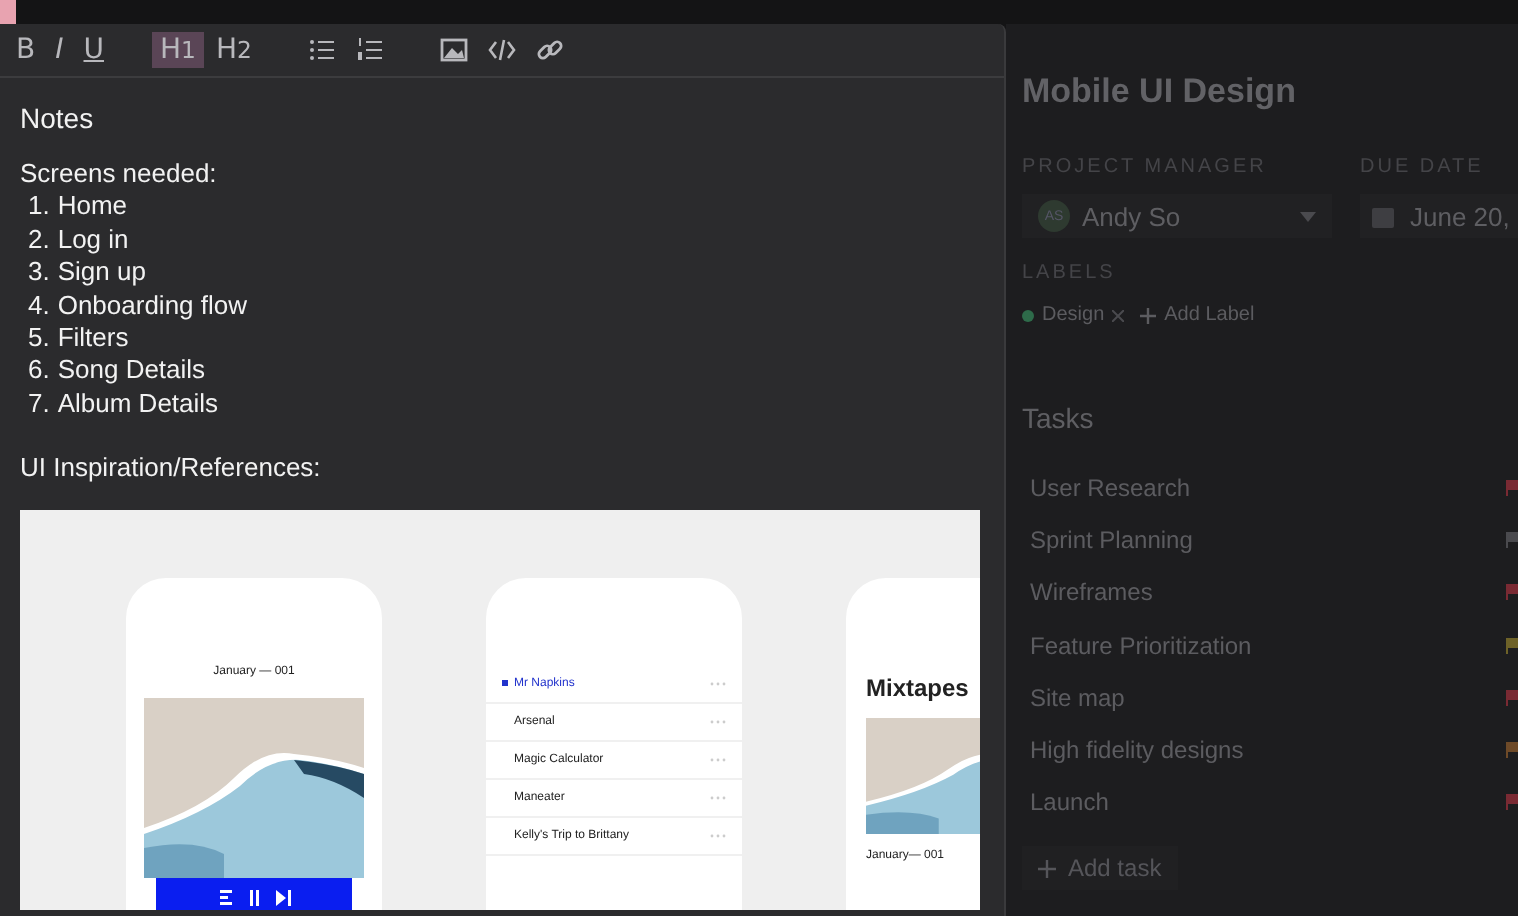  Describe the element at coordinates (549, 50) in the screenshot. I see `link-icon` at that location.